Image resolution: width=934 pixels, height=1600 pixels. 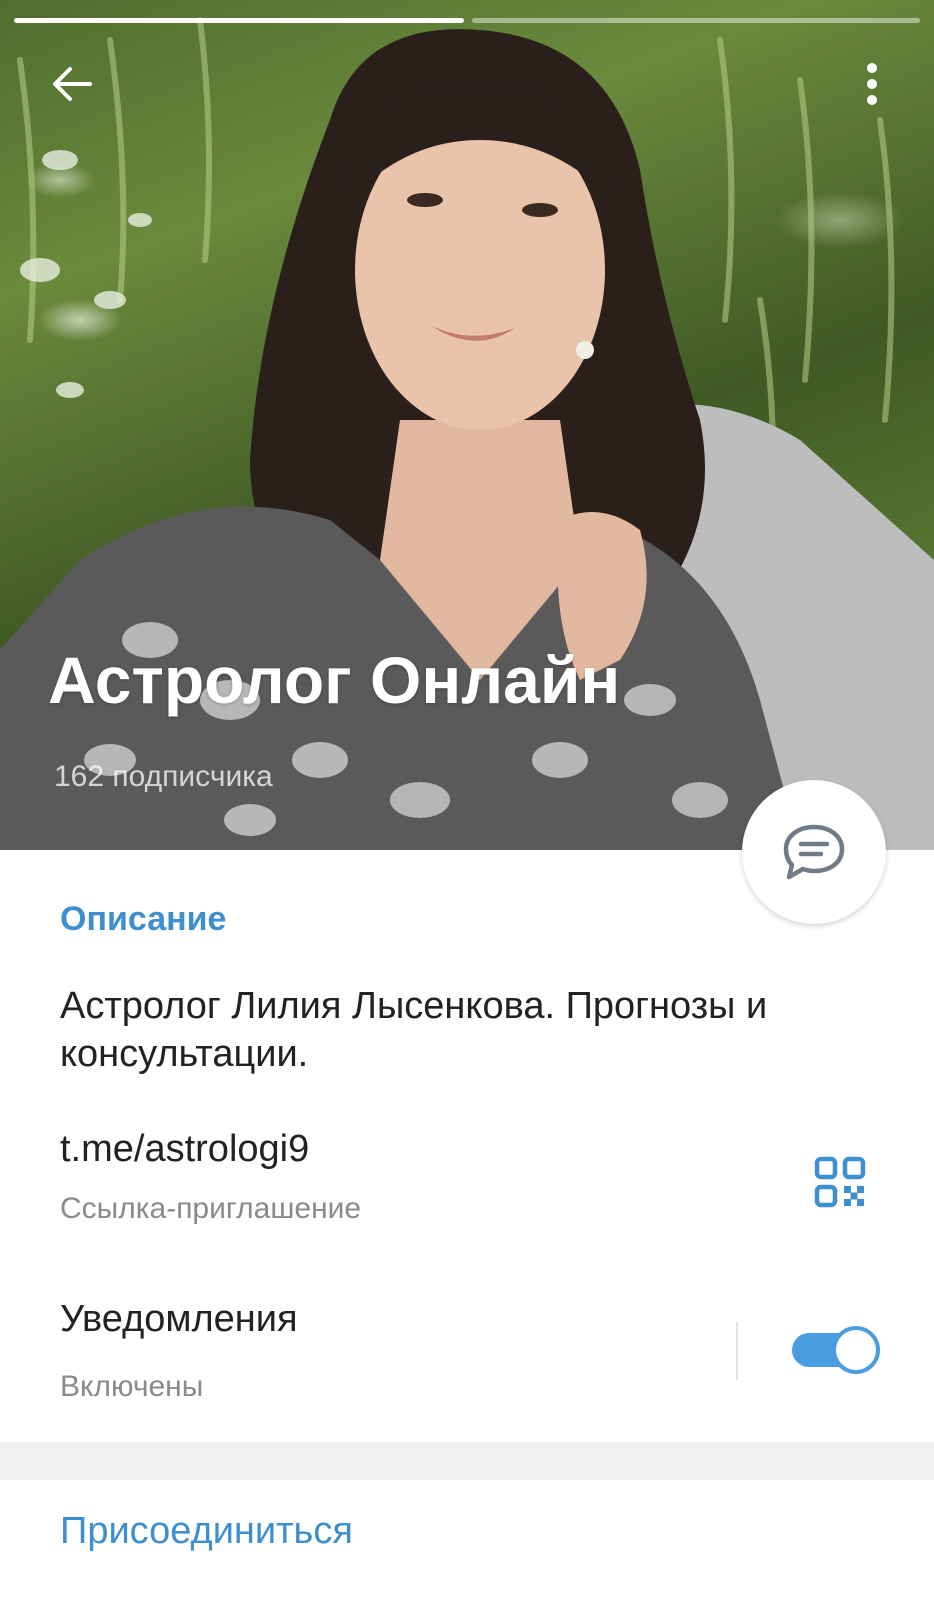 I want to click on notifications-toggle, so click(x=836, y=1350).